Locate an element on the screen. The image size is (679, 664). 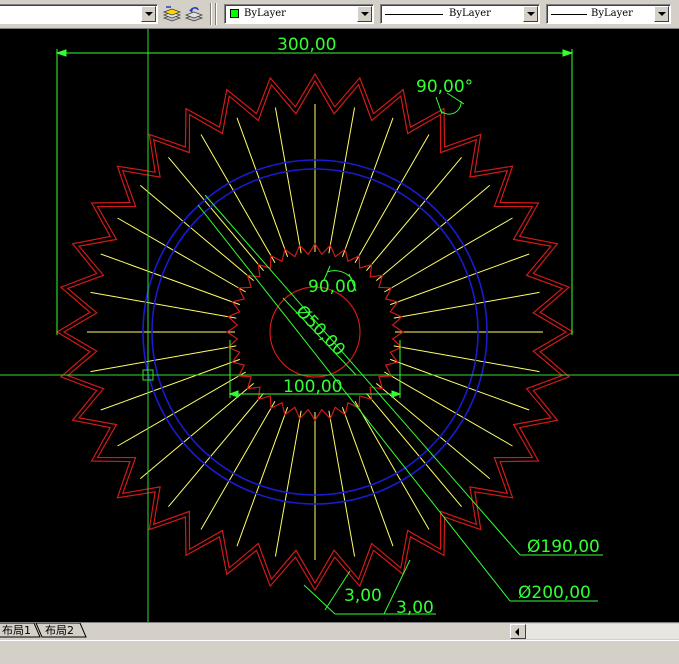
dimension-100-text: 100,00 is located at coordinates (312, 387).